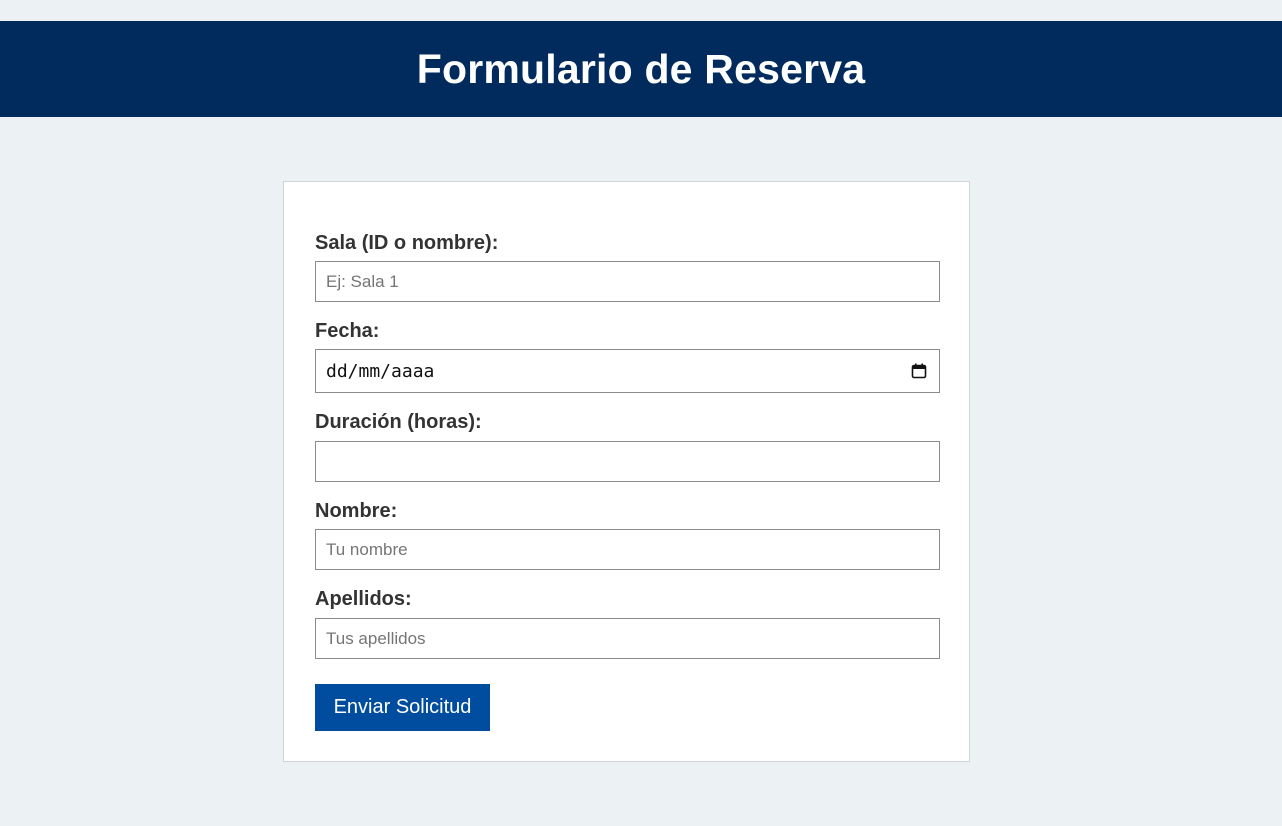 The height and width of the screenshot is (826, 1282). I want to click on nombre-placeholder: Tu nombre, so click(367, 549).